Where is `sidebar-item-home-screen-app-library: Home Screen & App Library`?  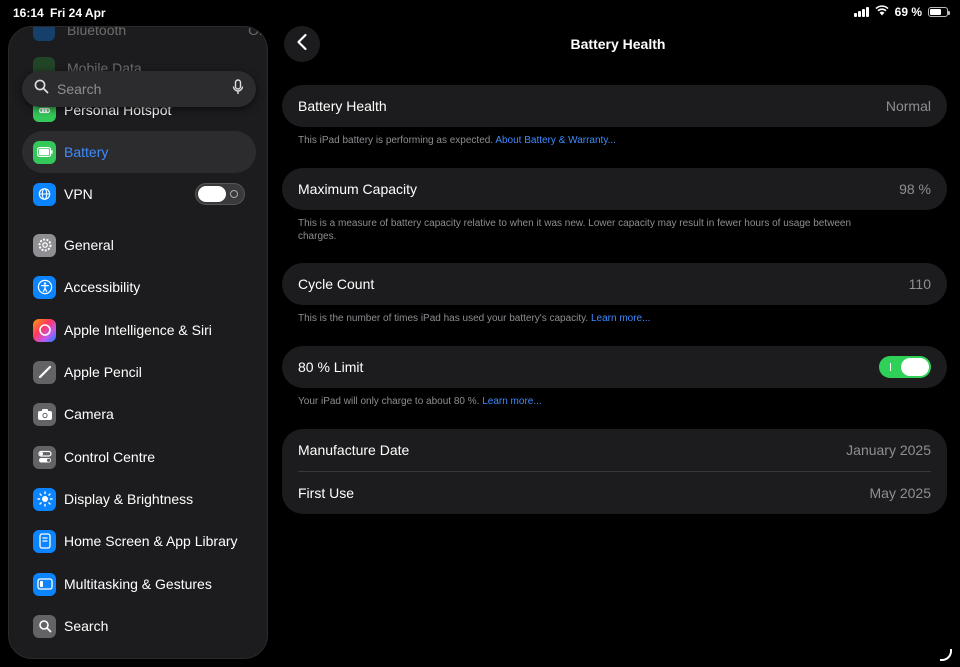 sidebar-item-home-screen-app-library: Home Screen & App Library is located at coordinates (139, 541).